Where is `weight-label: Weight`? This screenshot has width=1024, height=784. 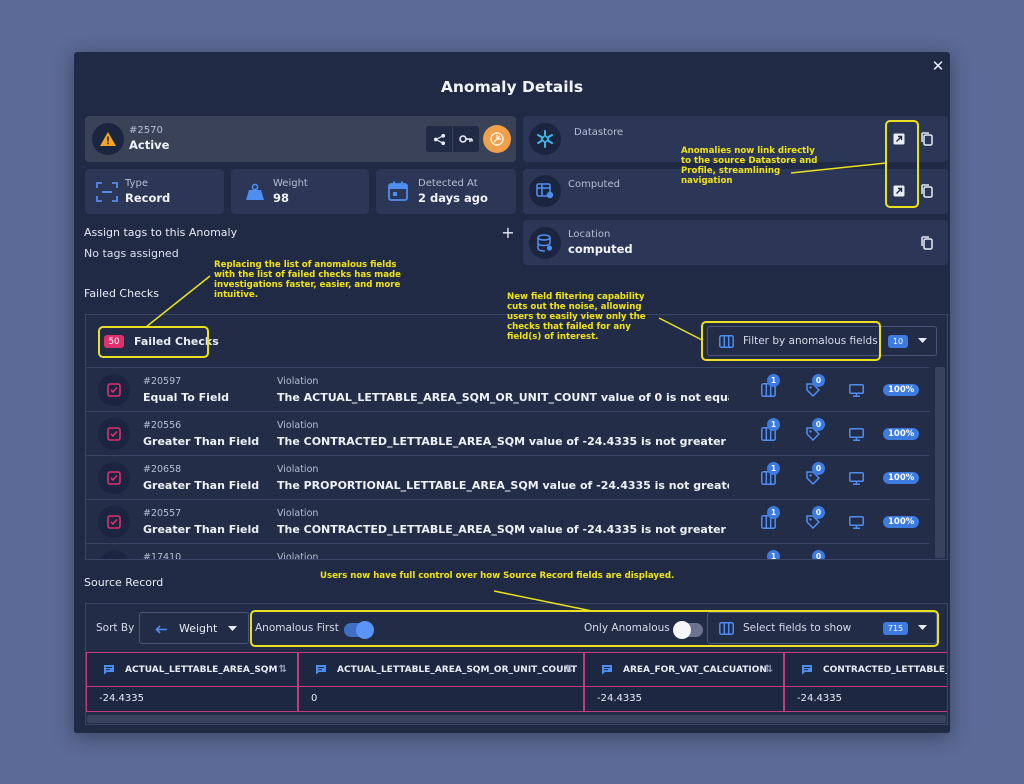 weight-label: Weight is located at coordinates (290, 183).